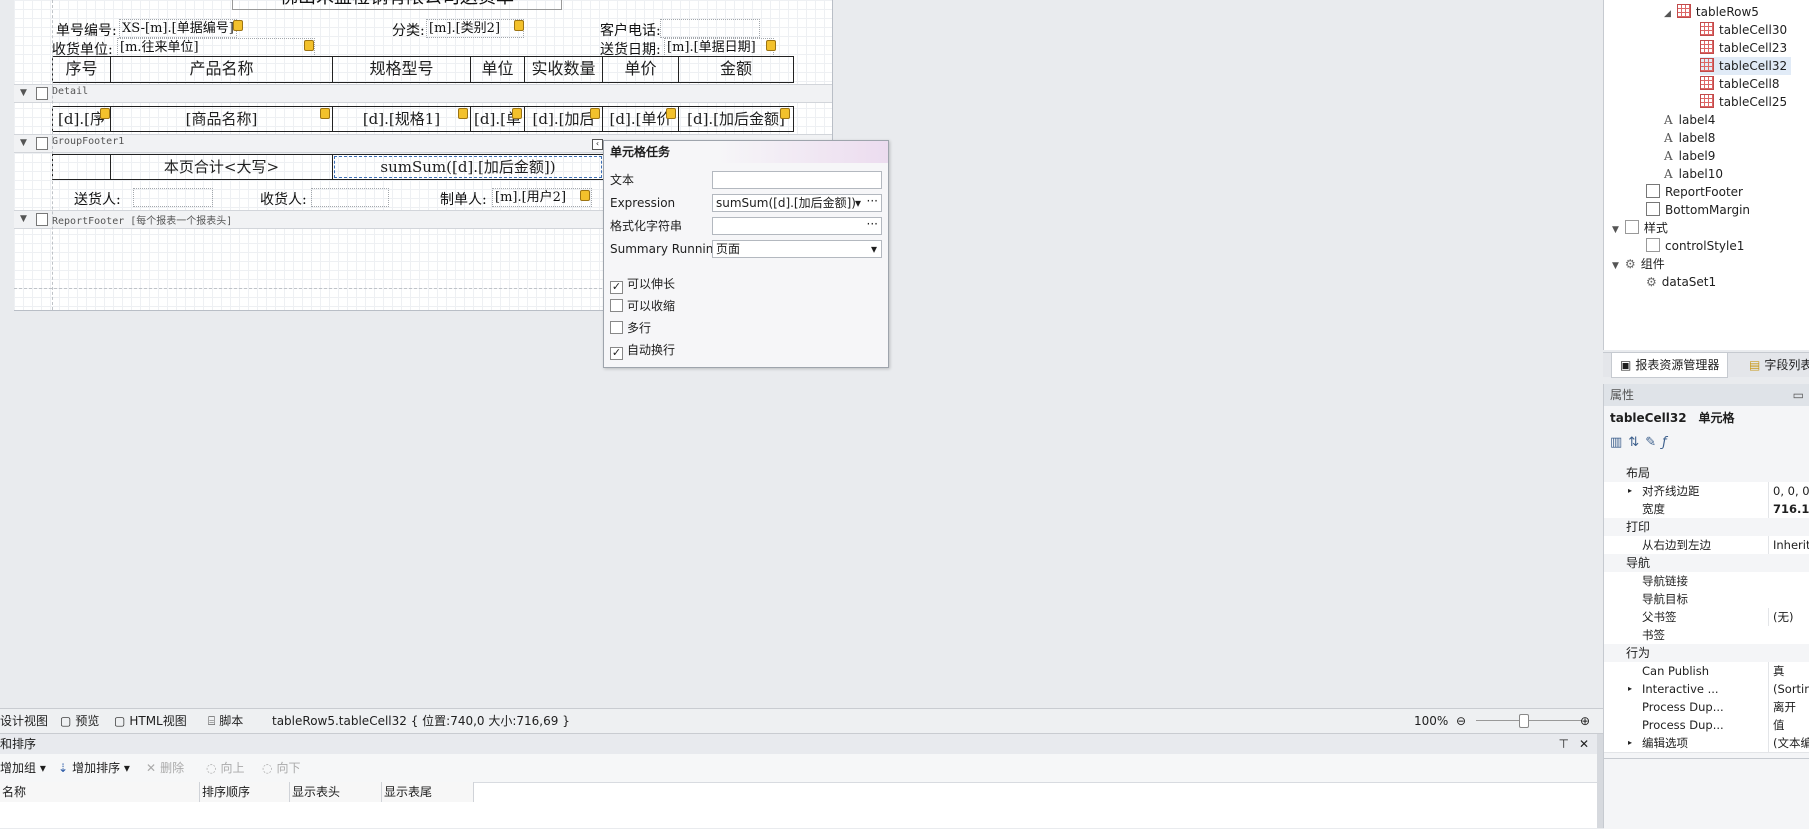  I want to click on tree-item-ReportFooter: ReportFooter, so click(1694, 192).